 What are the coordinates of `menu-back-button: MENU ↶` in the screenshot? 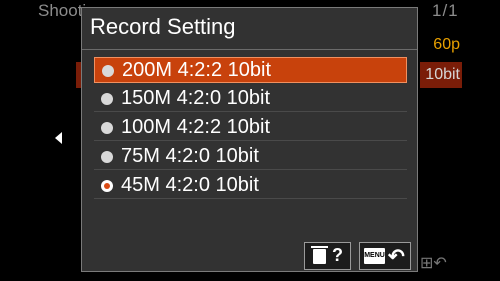 It's located at (385, 256).